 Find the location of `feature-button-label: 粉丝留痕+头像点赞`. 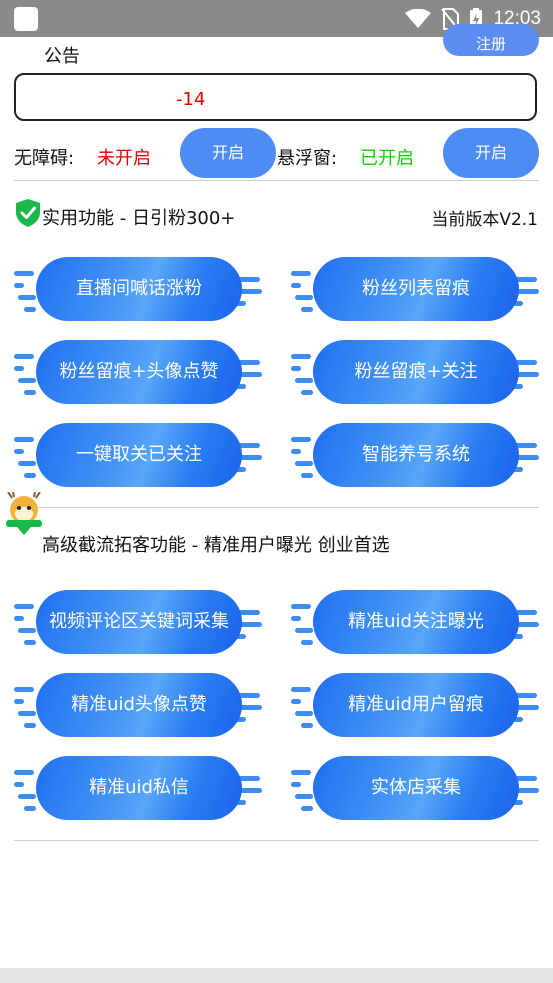

feature-button-label: 粉丝留痕+头像点赞 is located at coordinates (139, 372).